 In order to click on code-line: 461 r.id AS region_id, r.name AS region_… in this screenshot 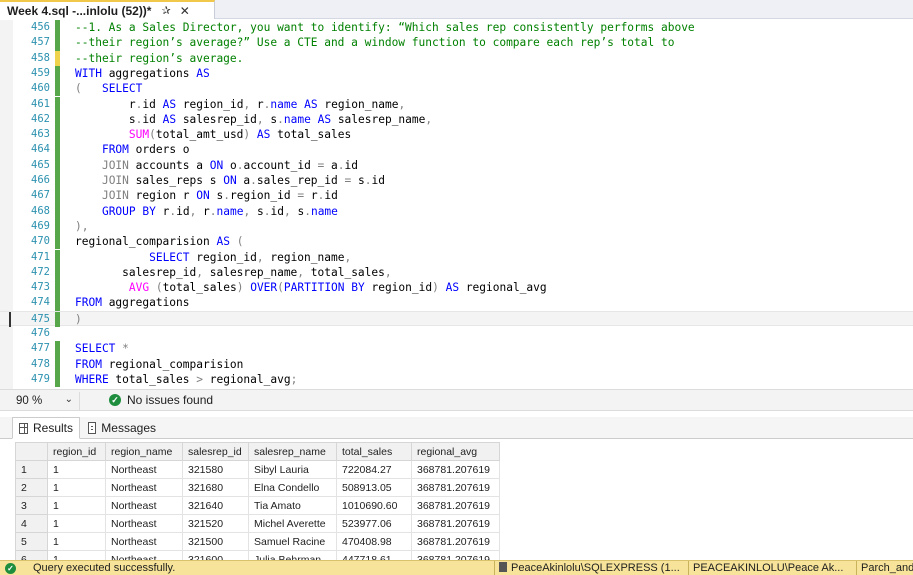, I will do `click(456, 104)`.